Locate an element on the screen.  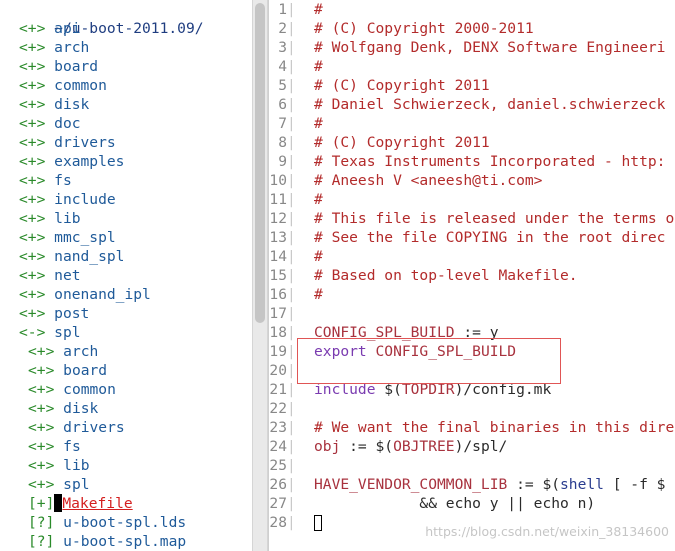
tree-item-name: arch is located at coordinates (72, 47).